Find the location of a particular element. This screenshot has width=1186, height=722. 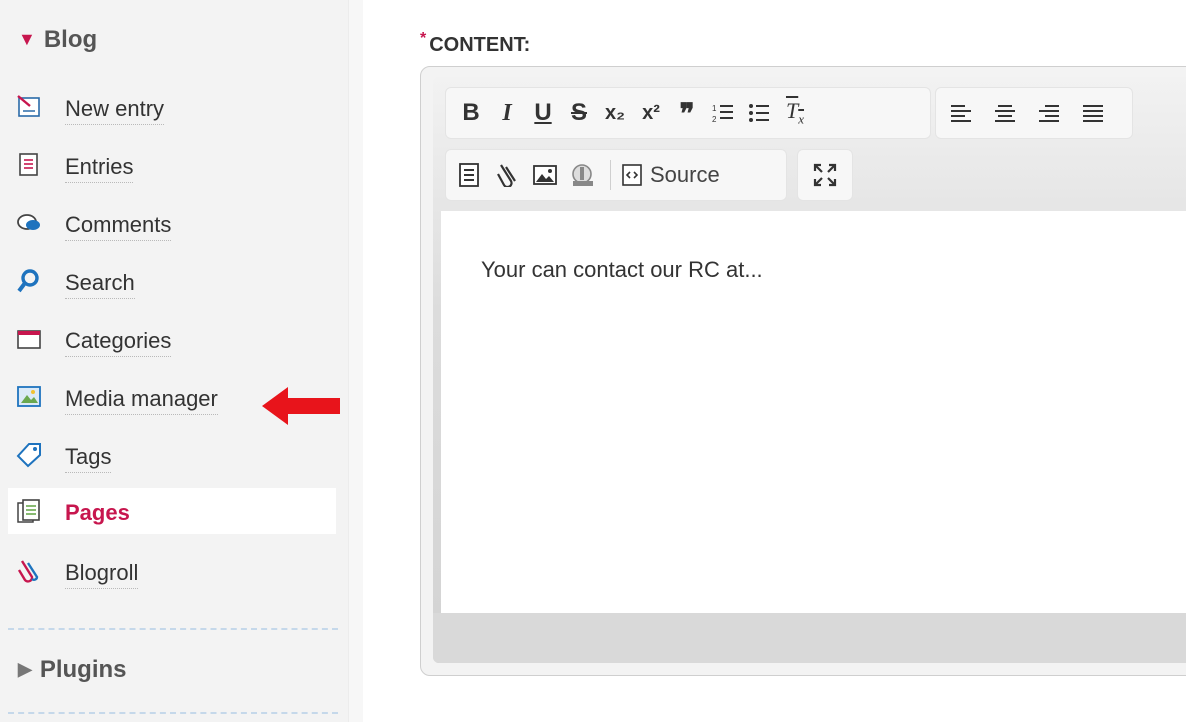

pages-icon is located at coordinates (28, 511).